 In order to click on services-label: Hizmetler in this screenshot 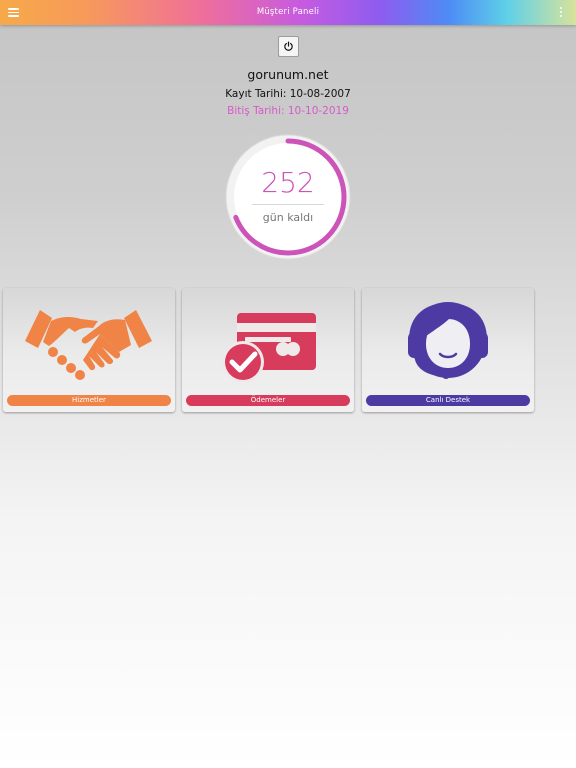, I will do `click(89, 400)`.